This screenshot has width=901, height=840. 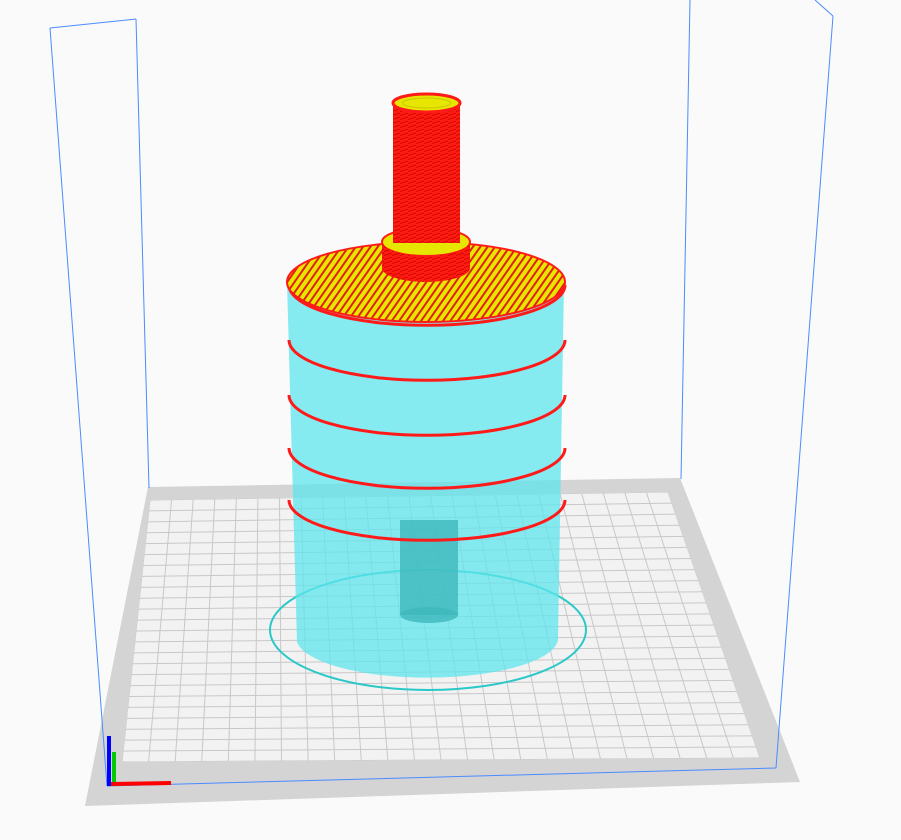 I want to click on pillar, so click(x=426, y=187).